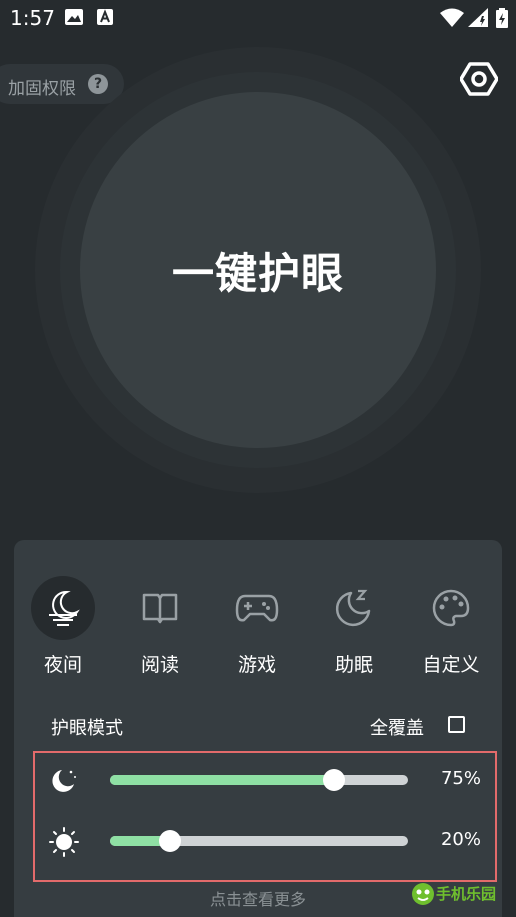 The image size is (516, 917). What do you see at coordinates (64, 781) in the screenshot?
I see `moon-icon` at bounding box center [64, 781].